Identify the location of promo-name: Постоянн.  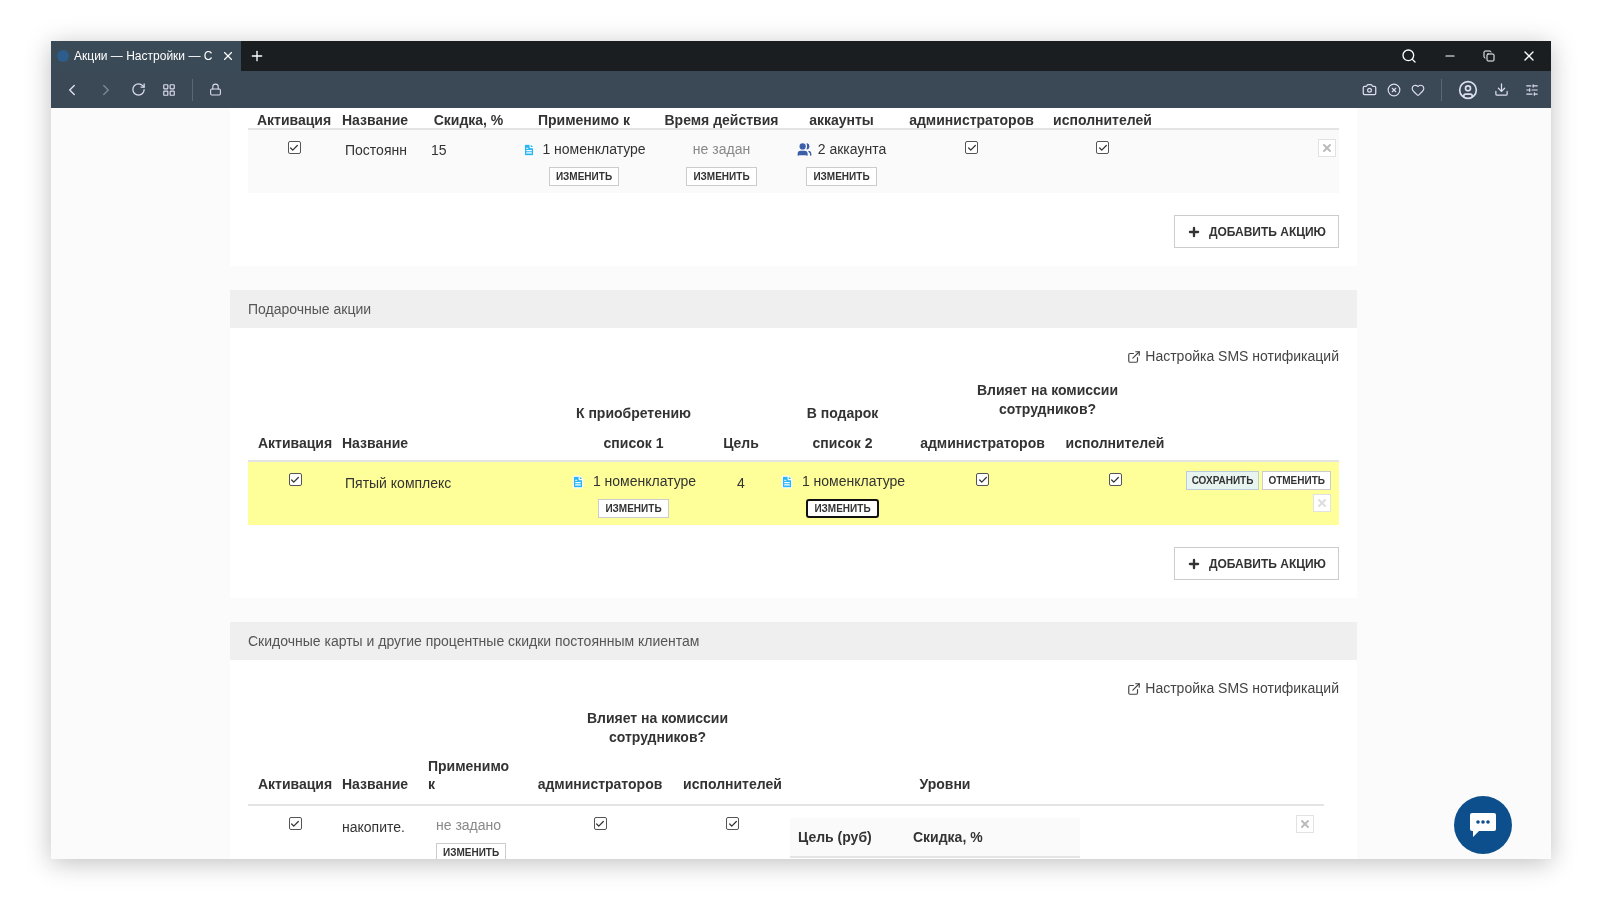
(376, 150).